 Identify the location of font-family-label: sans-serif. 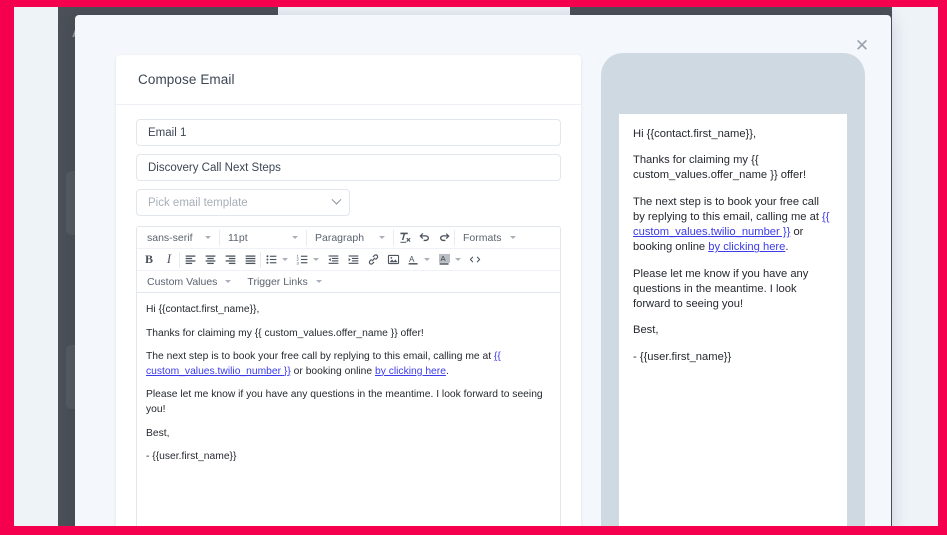
(170, 237).